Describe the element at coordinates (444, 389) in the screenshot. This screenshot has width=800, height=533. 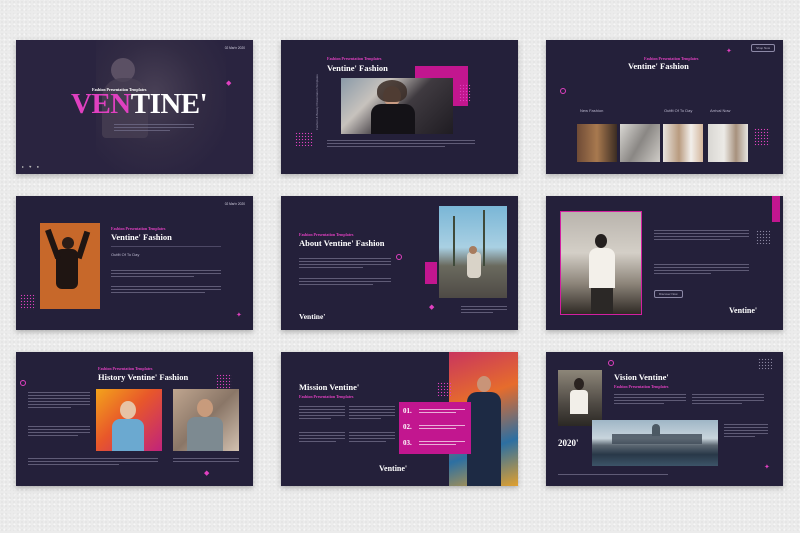
I see `s8-dots` at that location.